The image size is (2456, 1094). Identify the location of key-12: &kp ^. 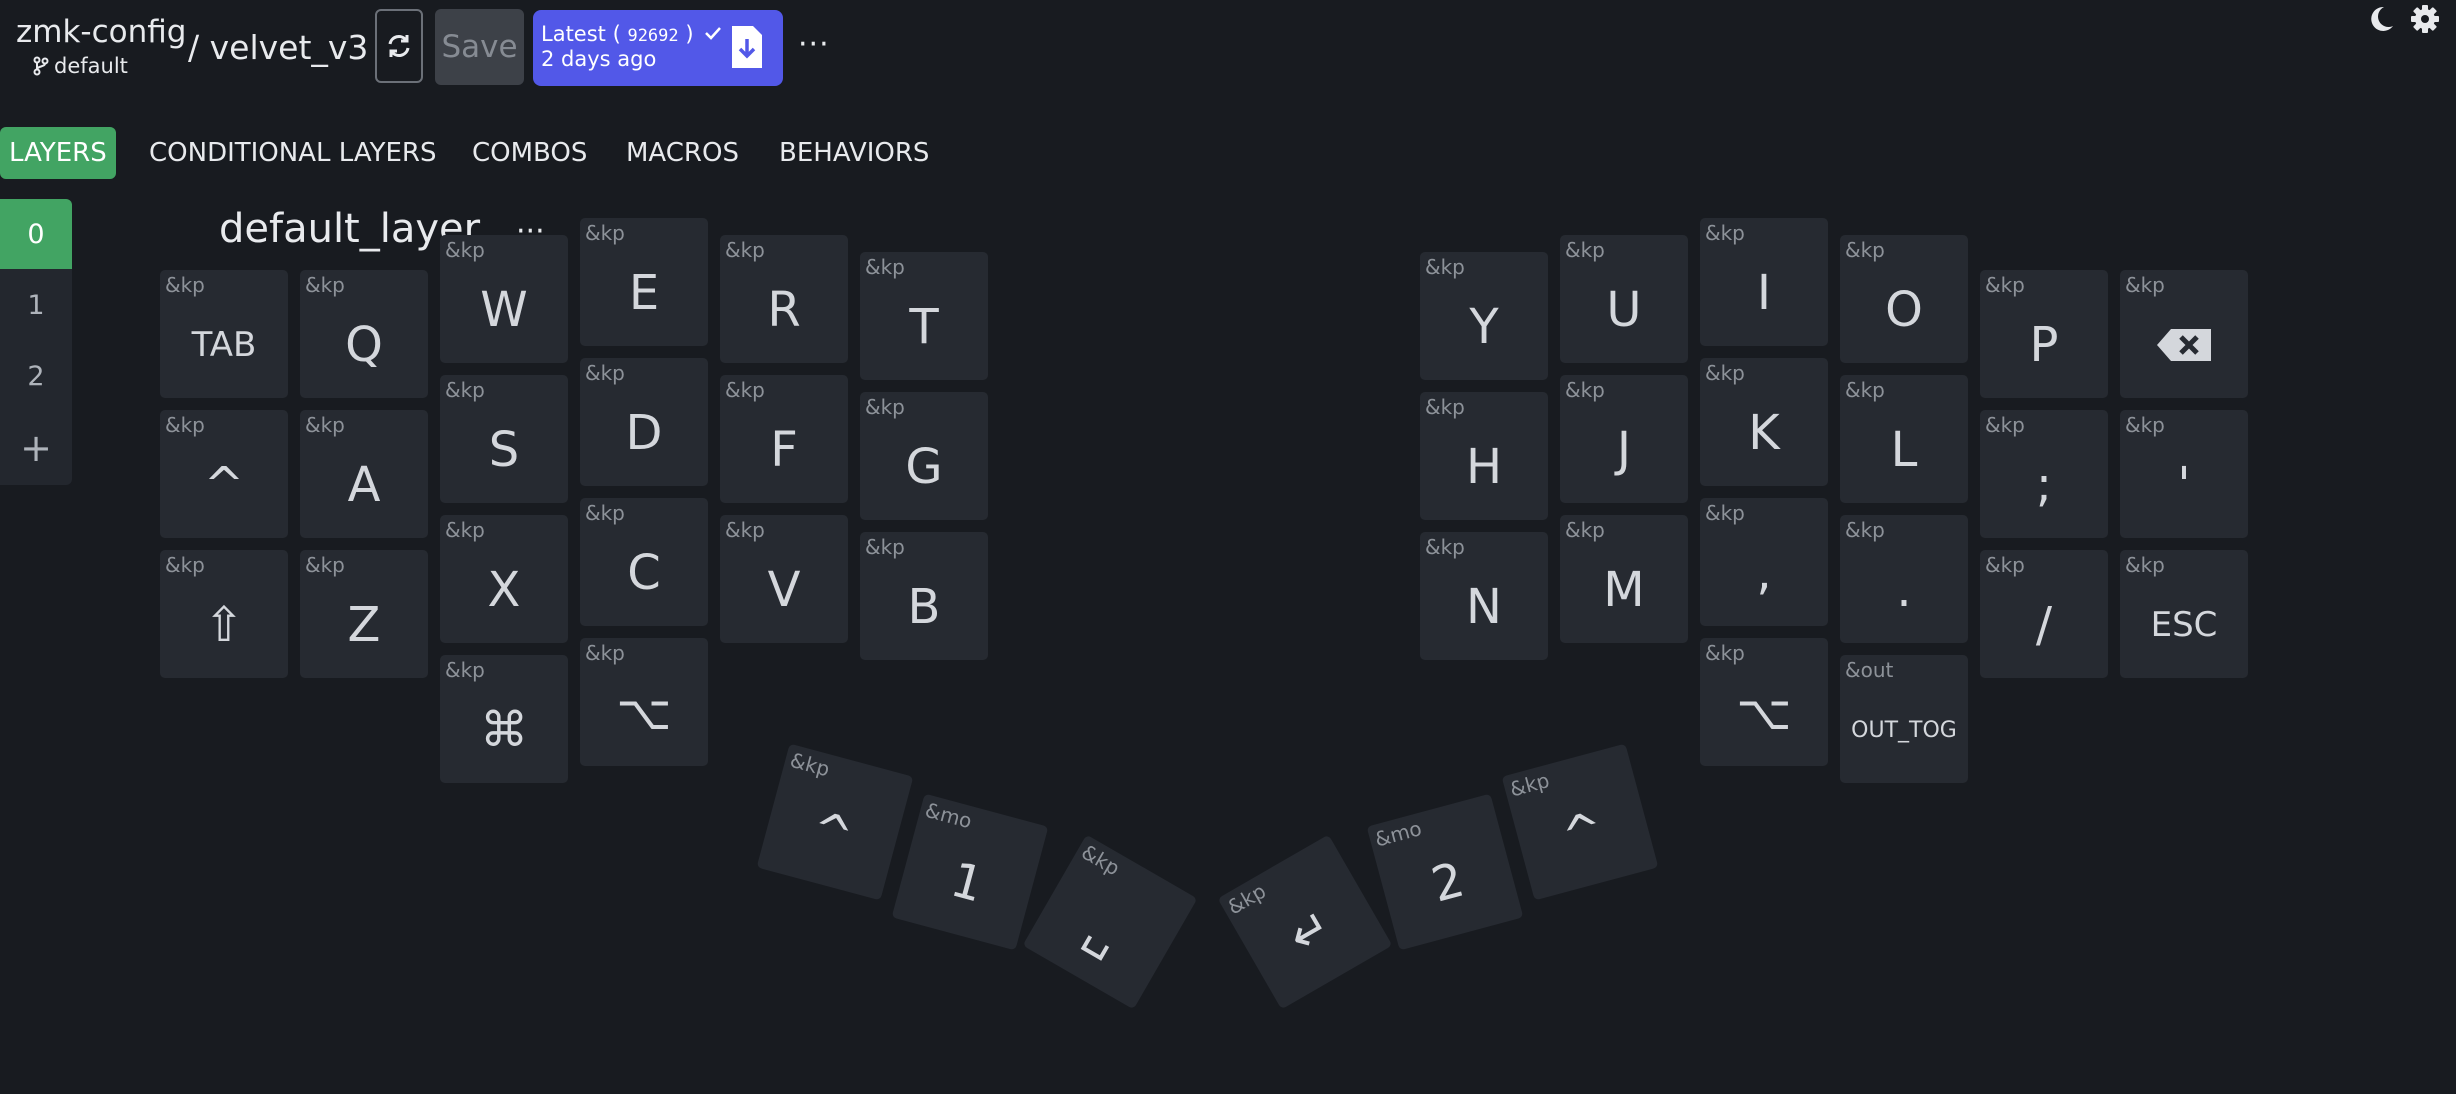
(224, 474).